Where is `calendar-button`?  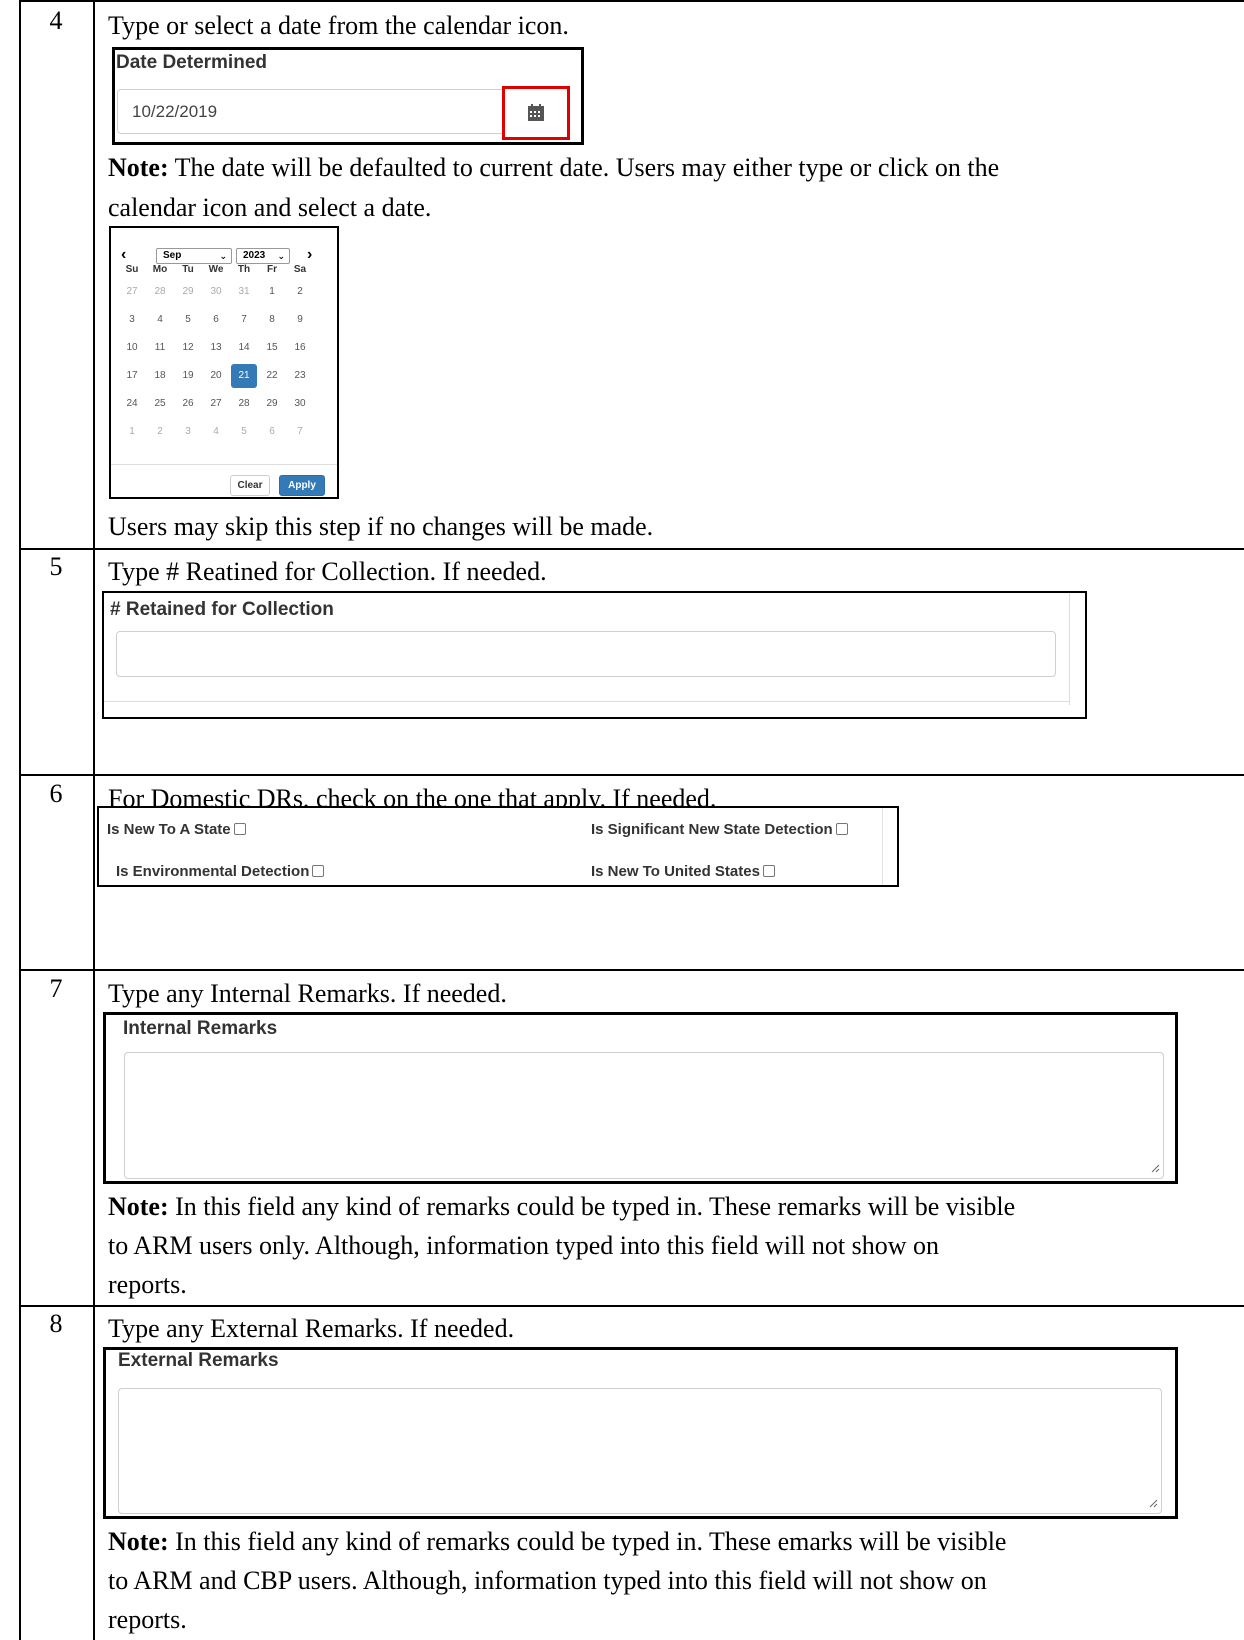
calendar-button is located at coordinates (536, 113).